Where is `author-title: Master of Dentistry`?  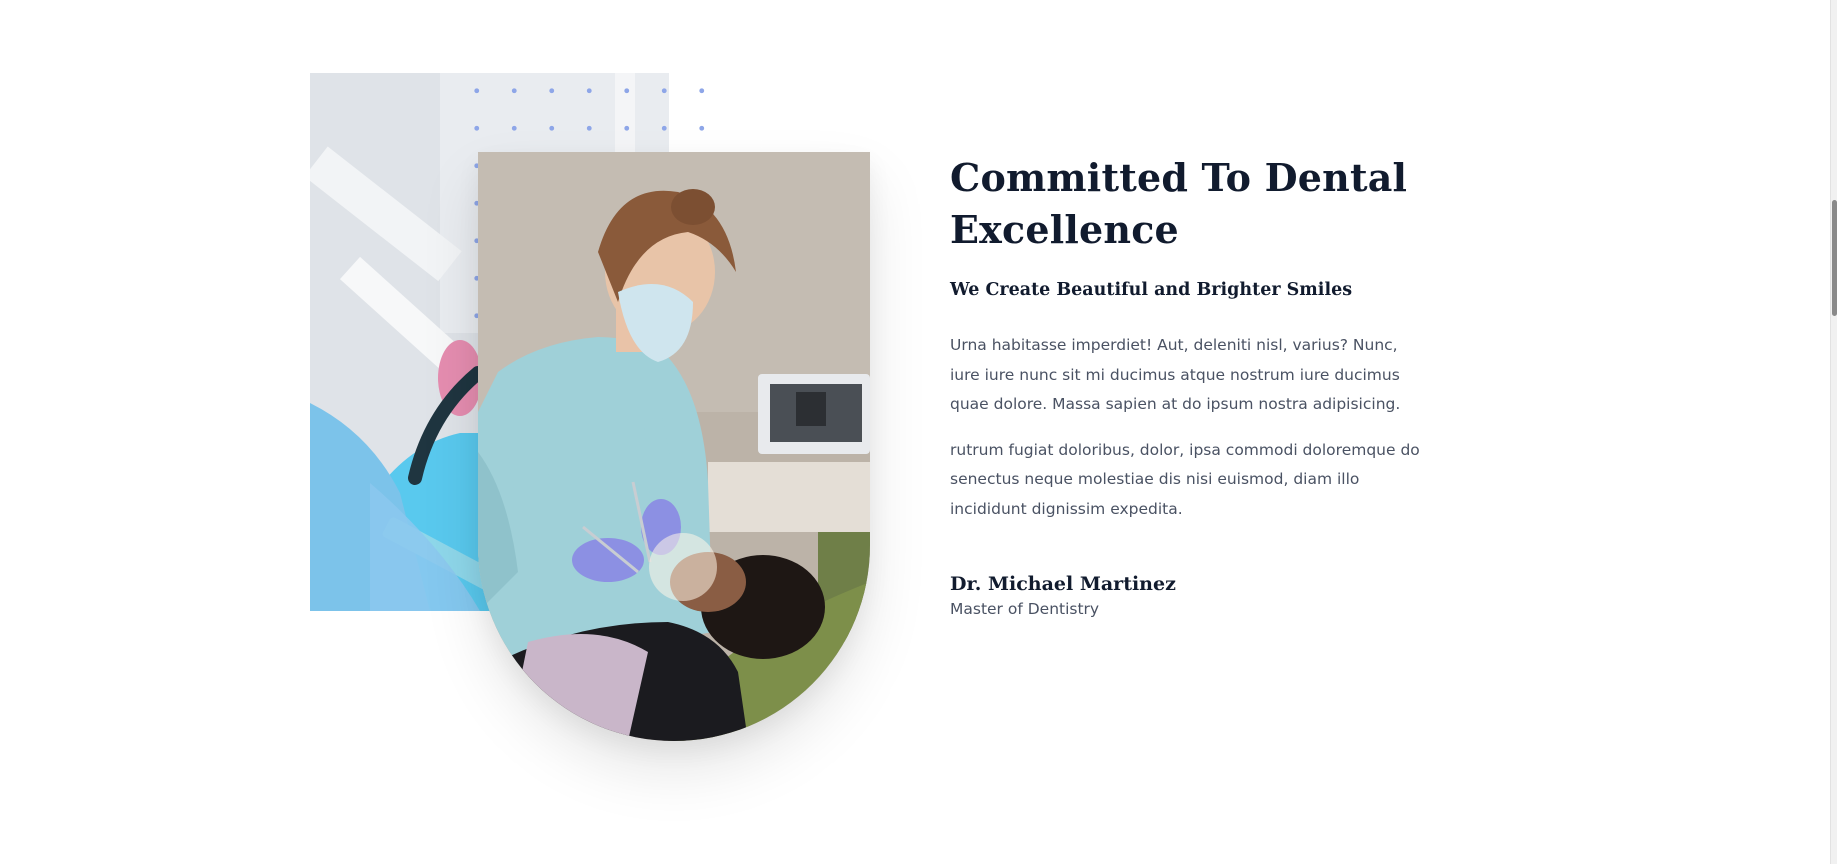 author-title: Master of Dentistry is located at coordinates (1025, 609).